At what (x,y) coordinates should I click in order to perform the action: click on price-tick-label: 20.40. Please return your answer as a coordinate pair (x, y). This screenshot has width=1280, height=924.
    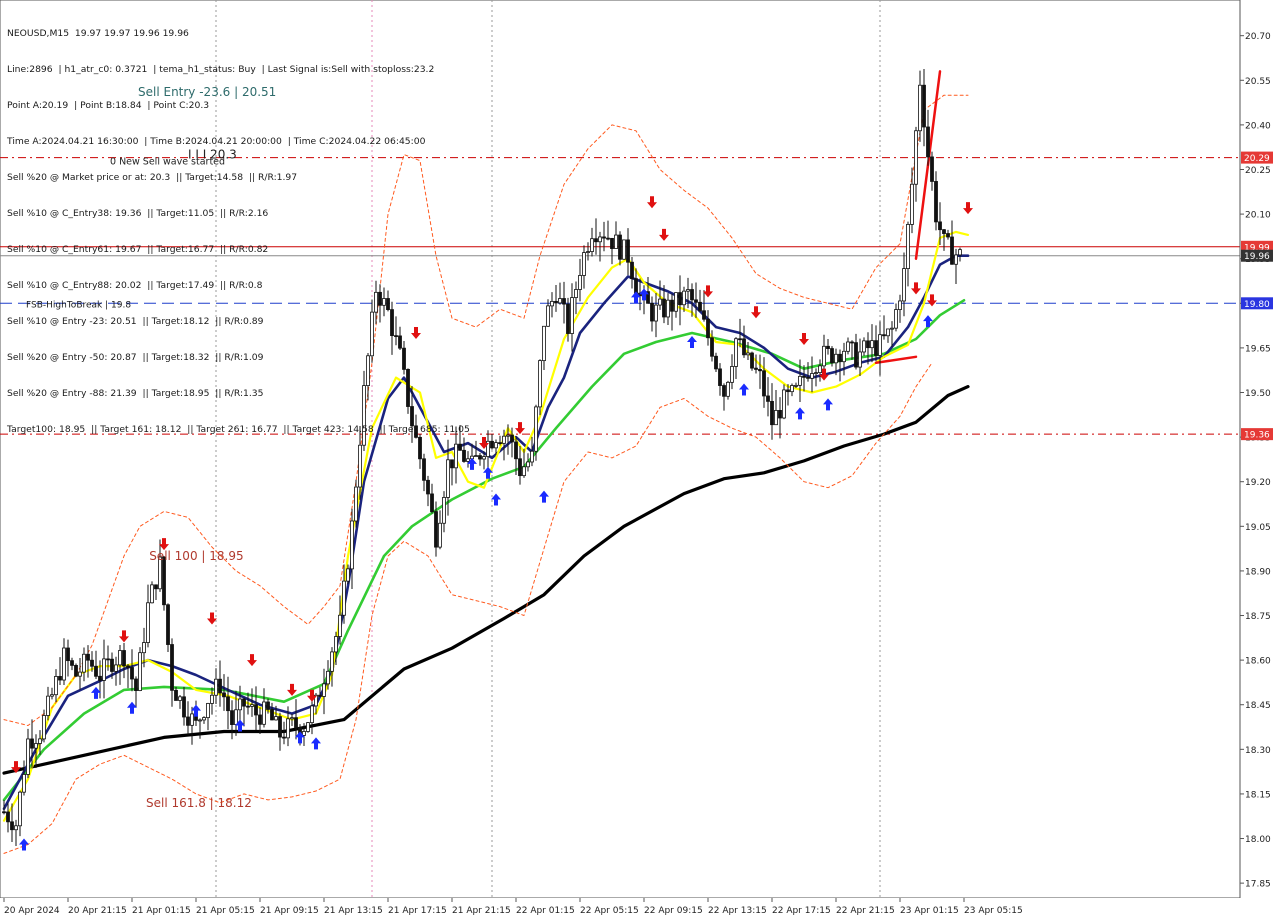
    Looking at the image, I should click on (1258, 126).